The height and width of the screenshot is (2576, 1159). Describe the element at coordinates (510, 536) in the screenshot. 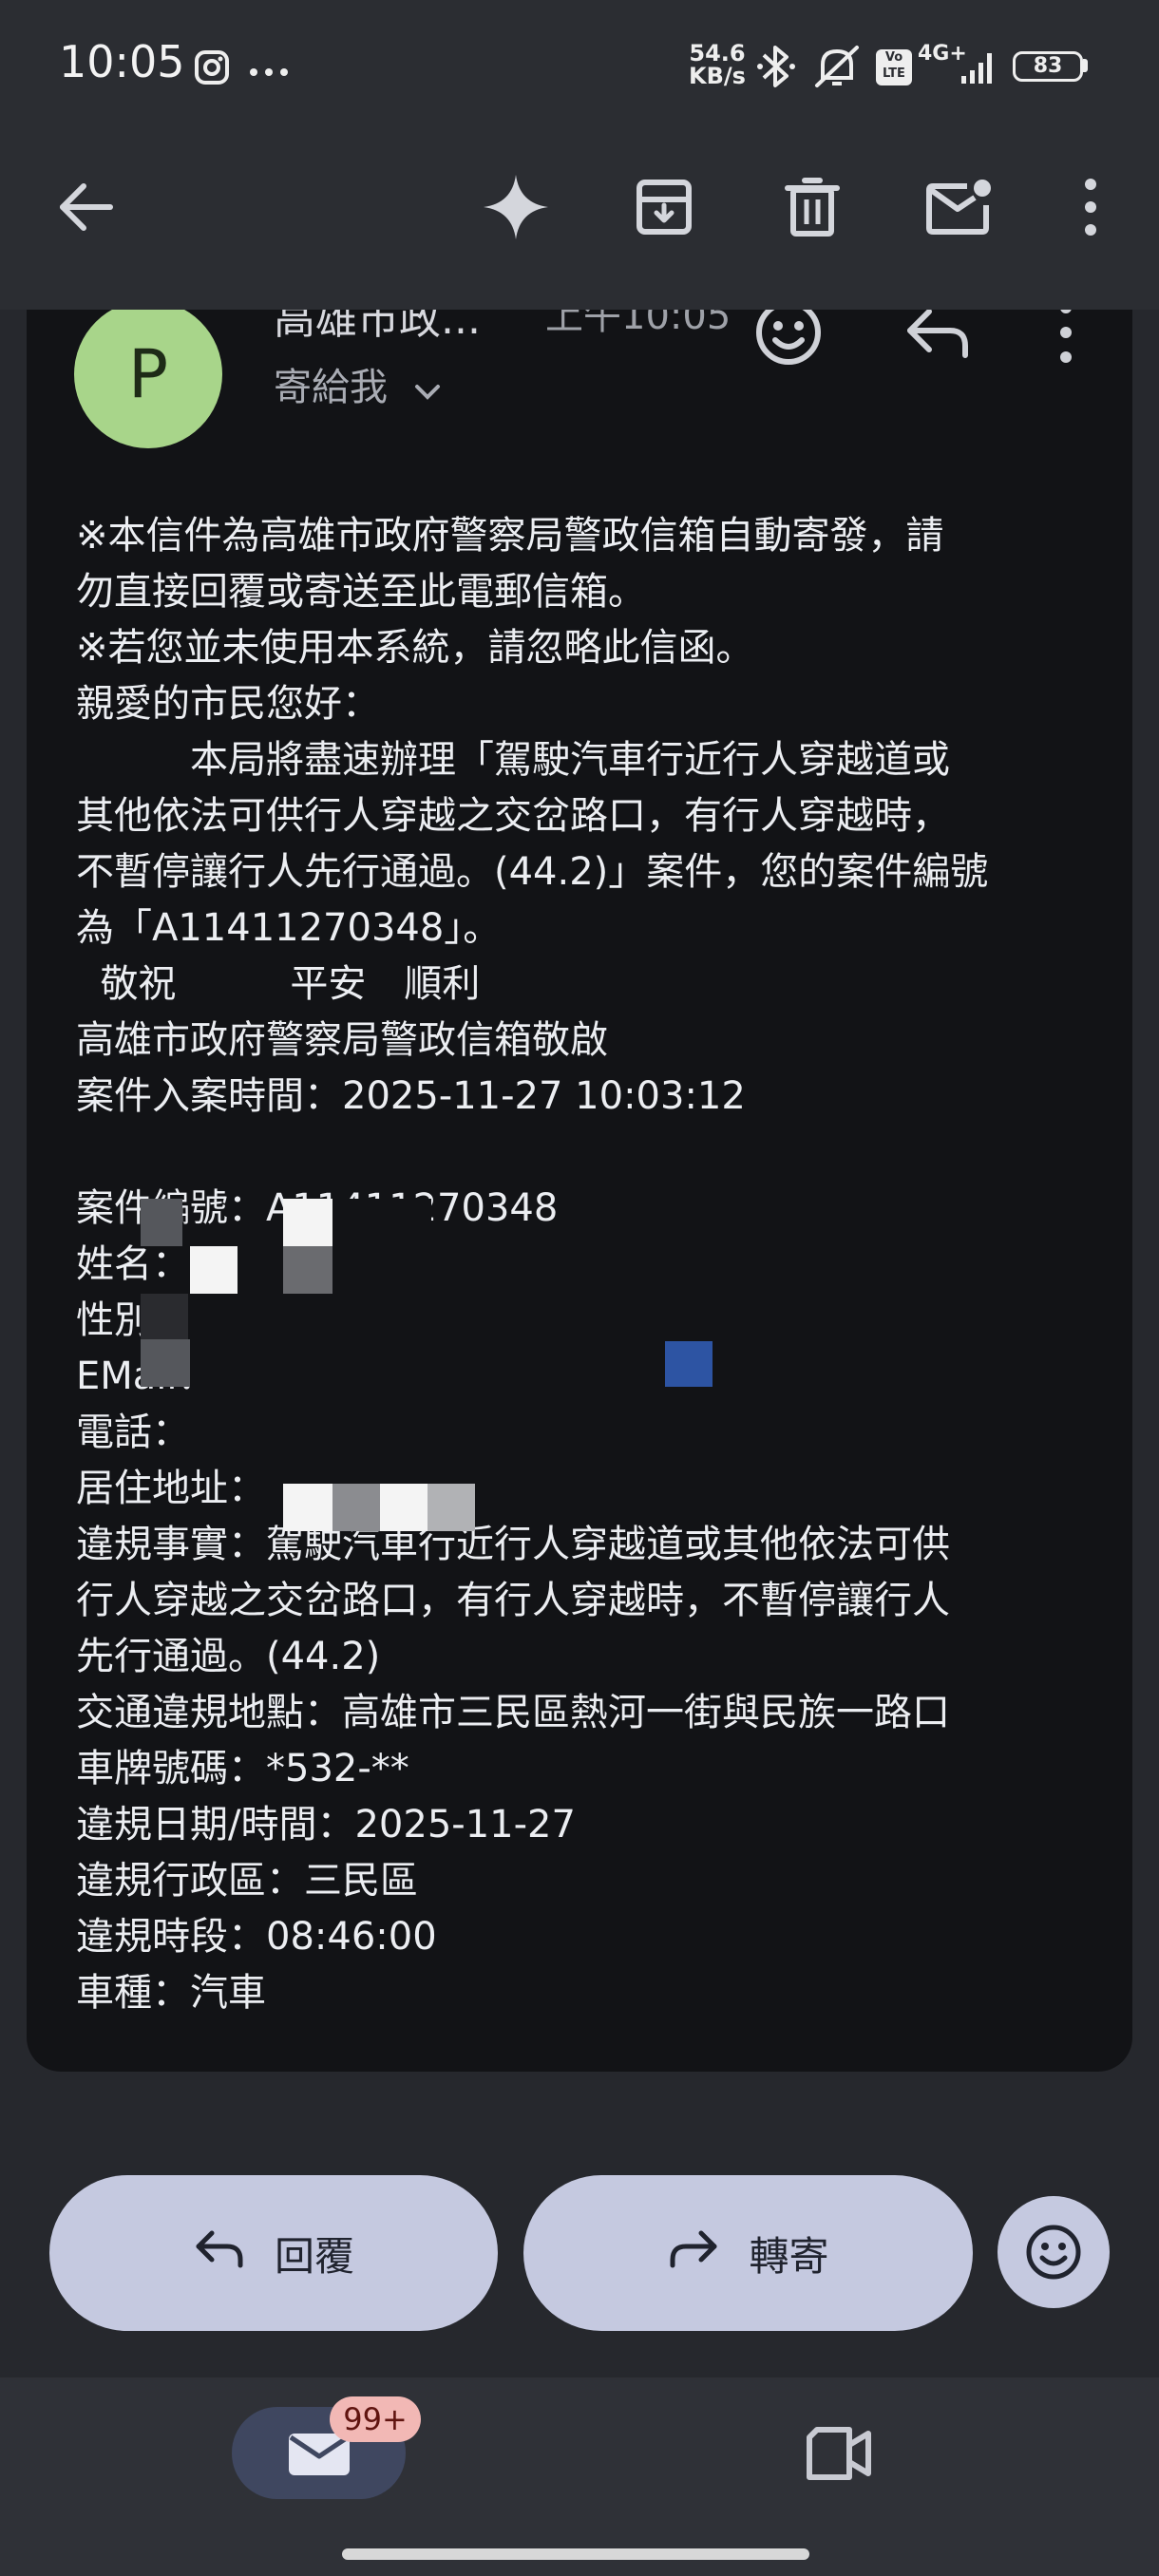

I see `email-body-line: ※本信件為高雄市政府警察局警政信箱自動寄發，請` at that location.